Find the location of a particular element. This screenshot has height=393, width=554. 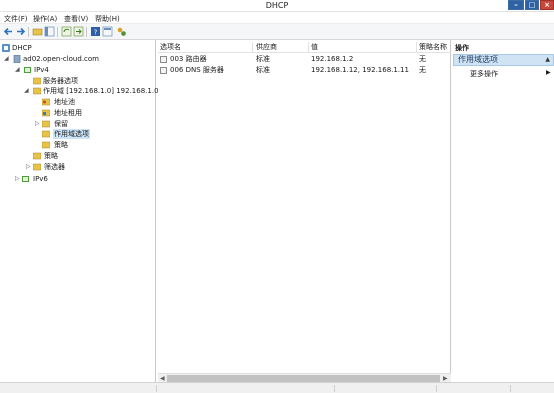

column-value: 值 is located at coordinates (363, 47).